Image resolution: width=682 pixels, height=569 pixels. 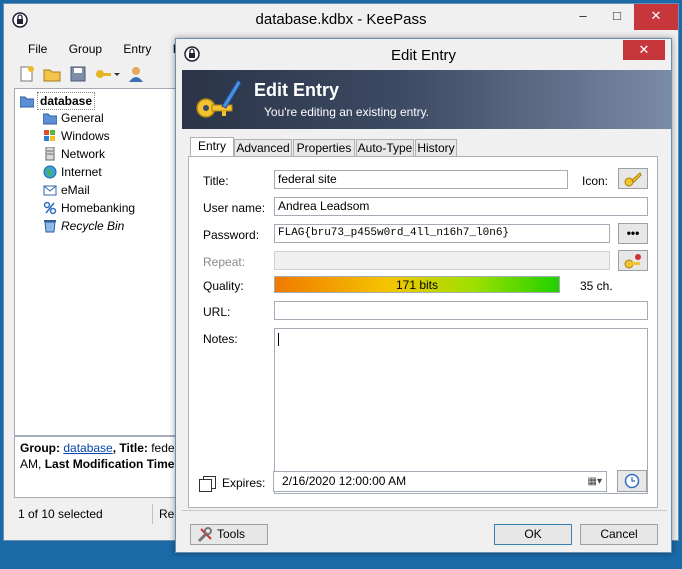 I want to click on icon-label: Icon:, so click(x=595, y=181).